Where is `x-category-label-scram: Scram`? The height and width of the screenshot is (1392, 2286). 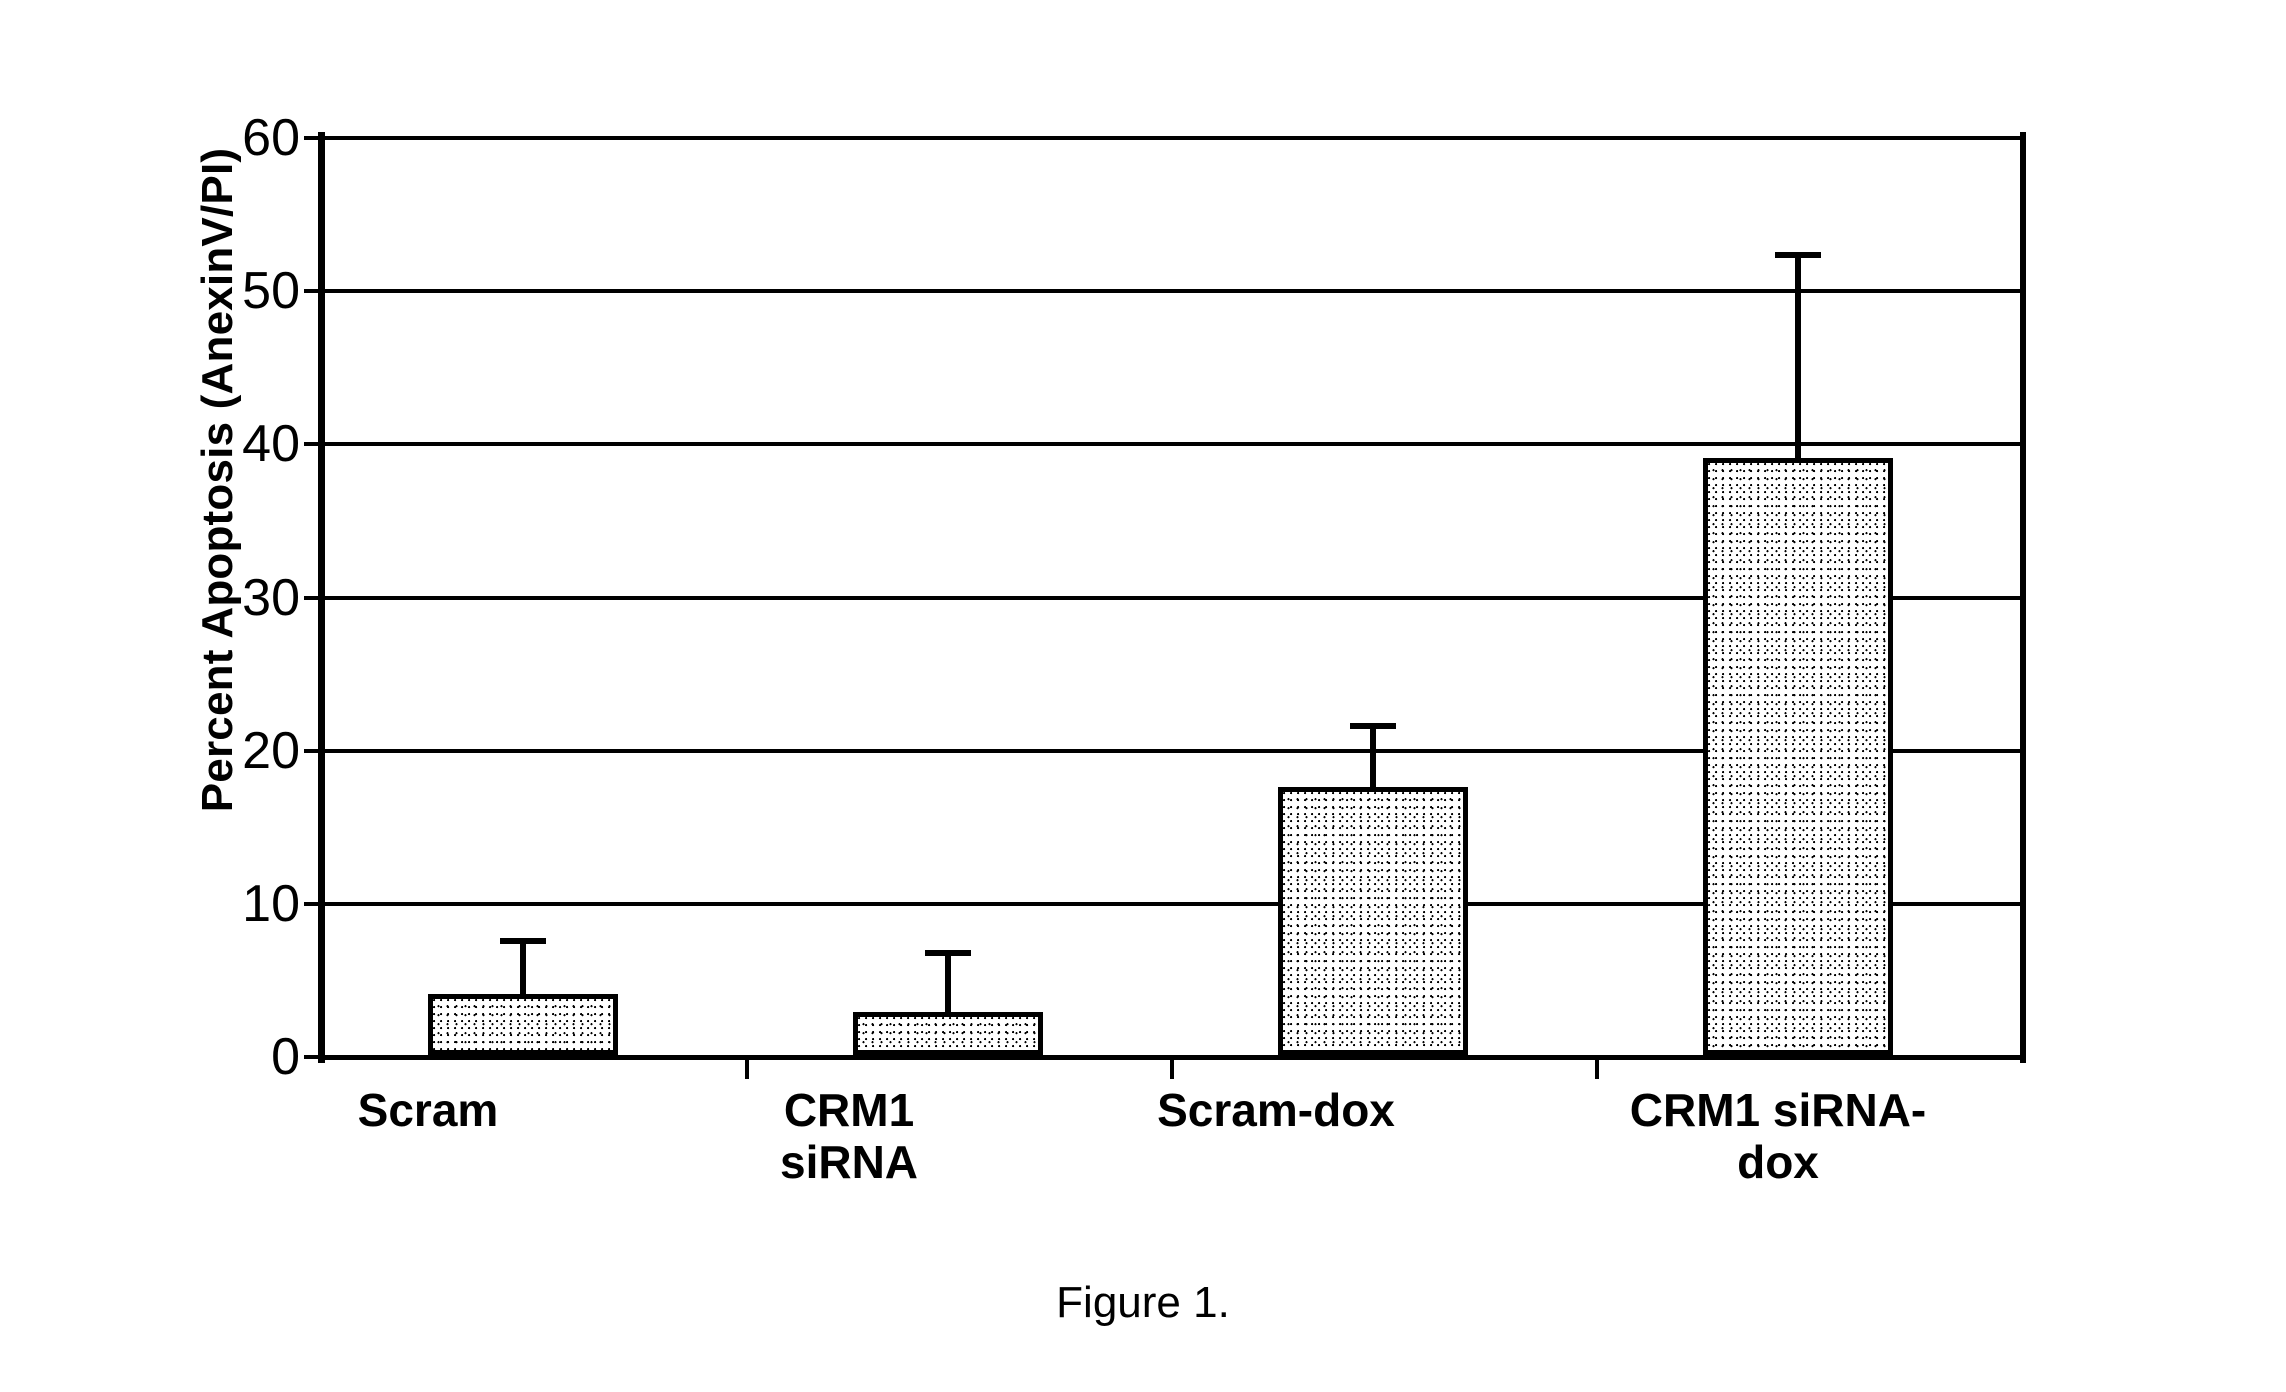
x-category-label-scram: Scram is located at coordinates (428, 1110).